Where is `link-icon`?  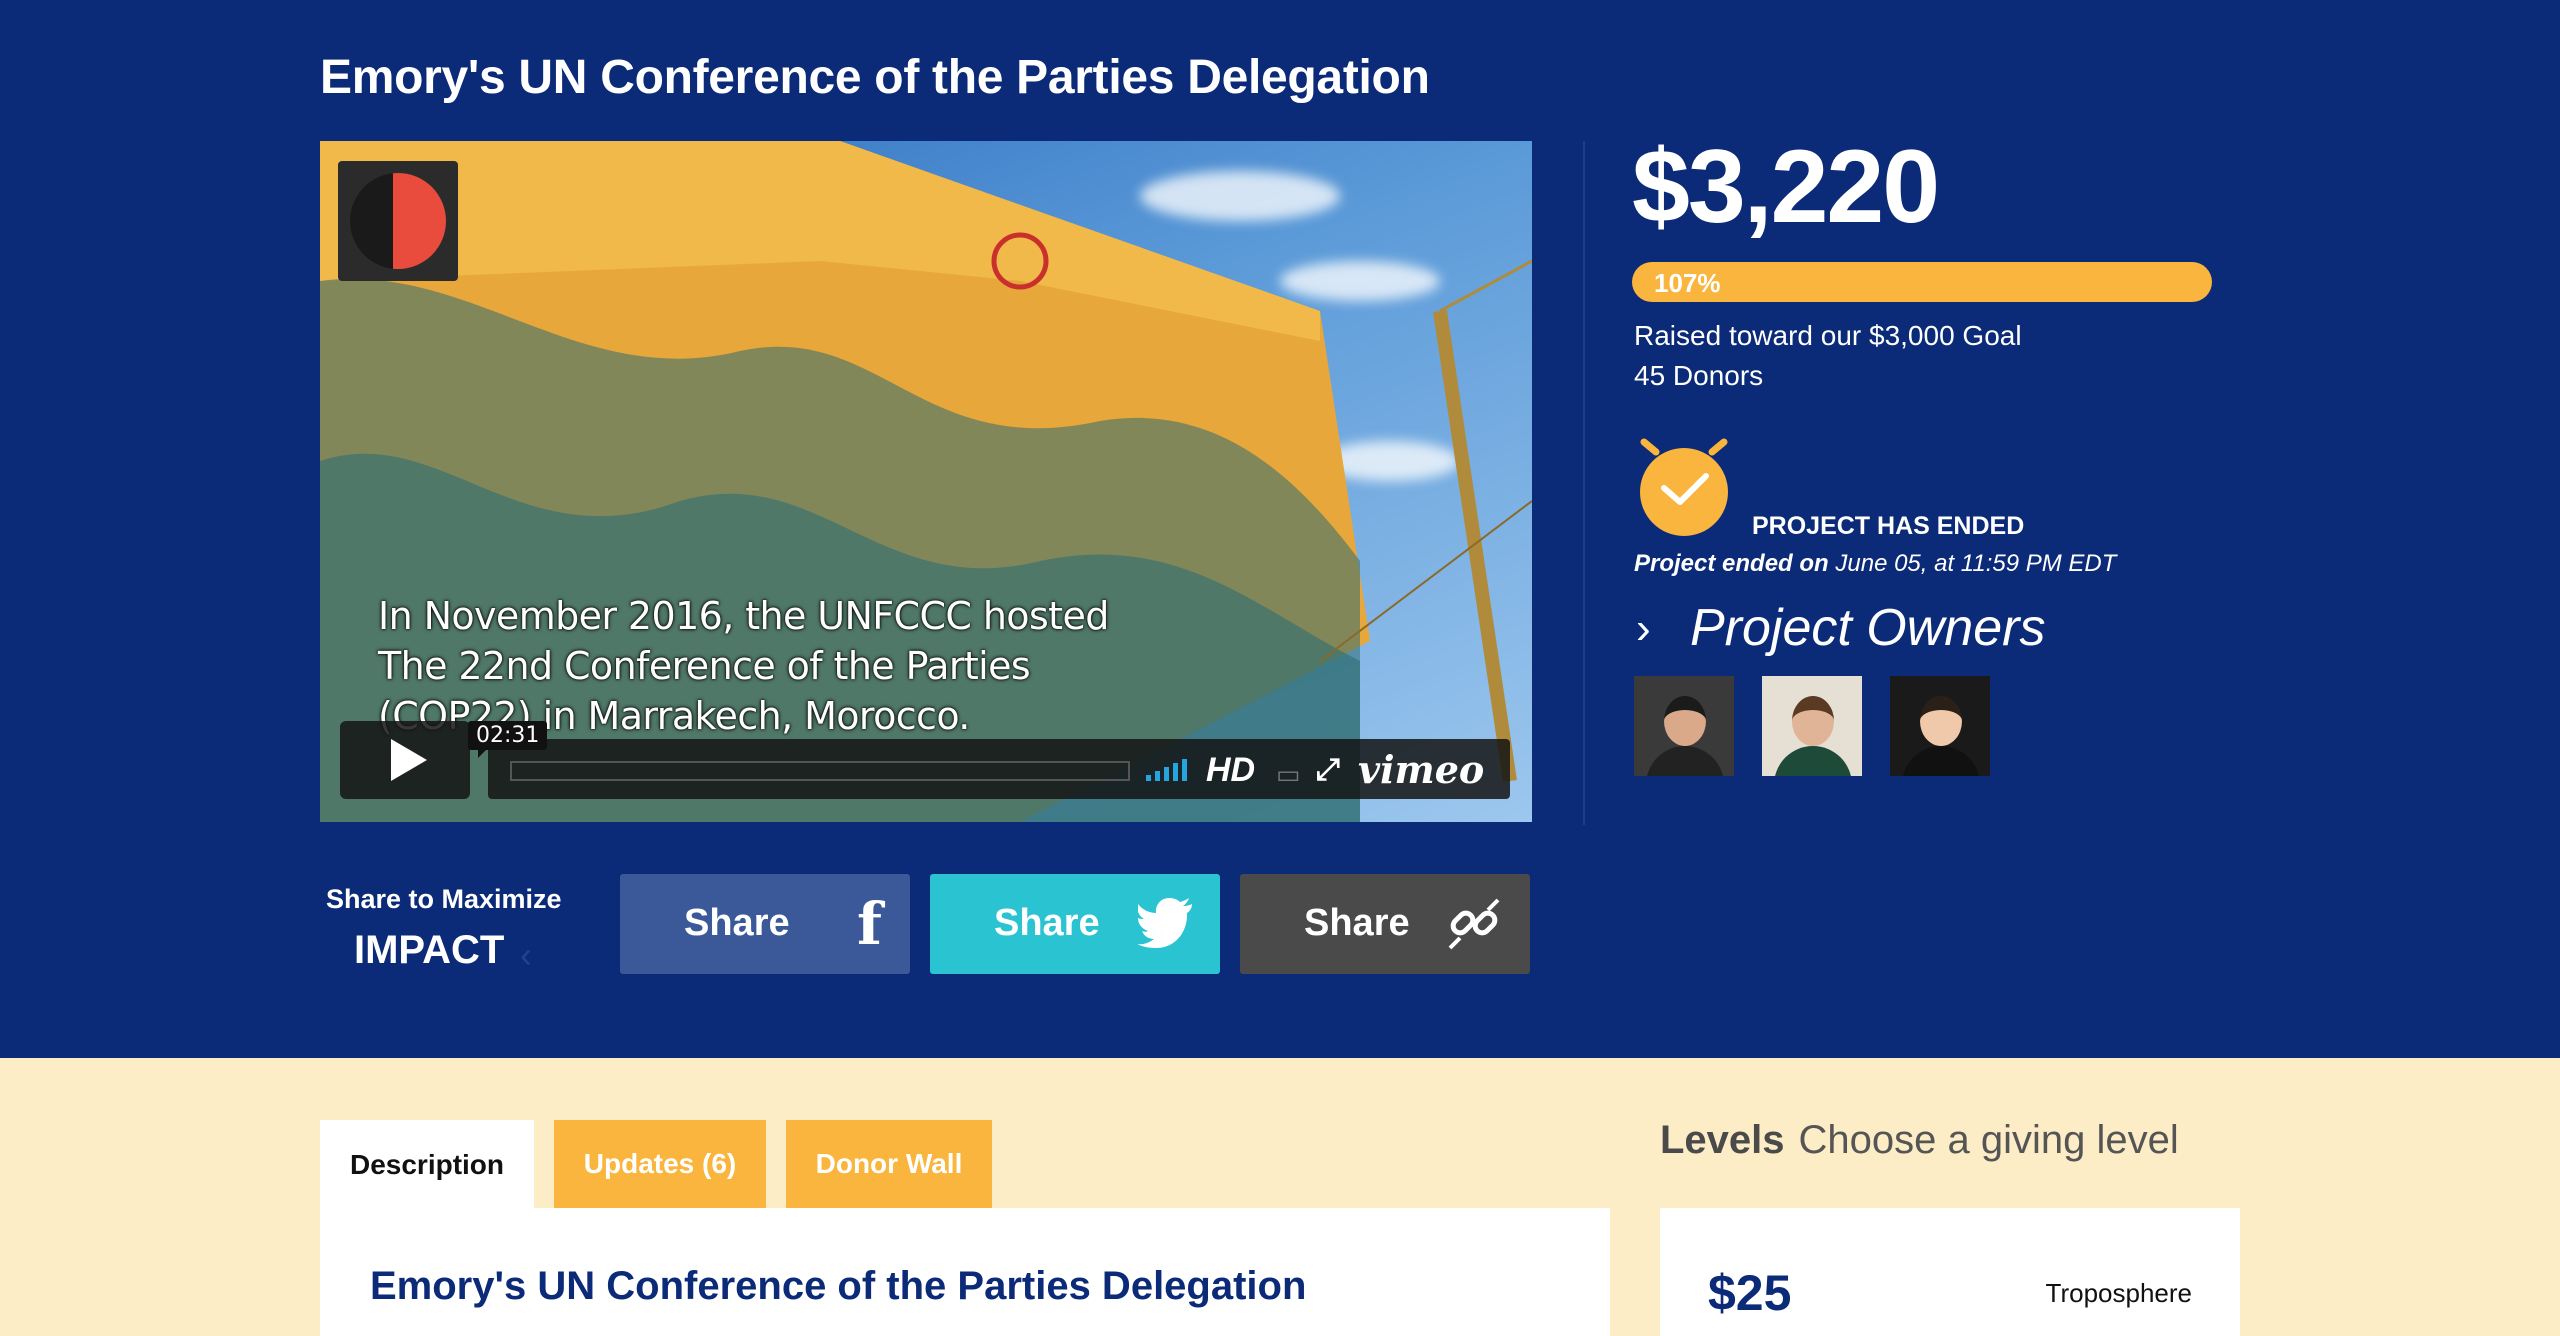 link-icon is located at coordinates (1474, 924).